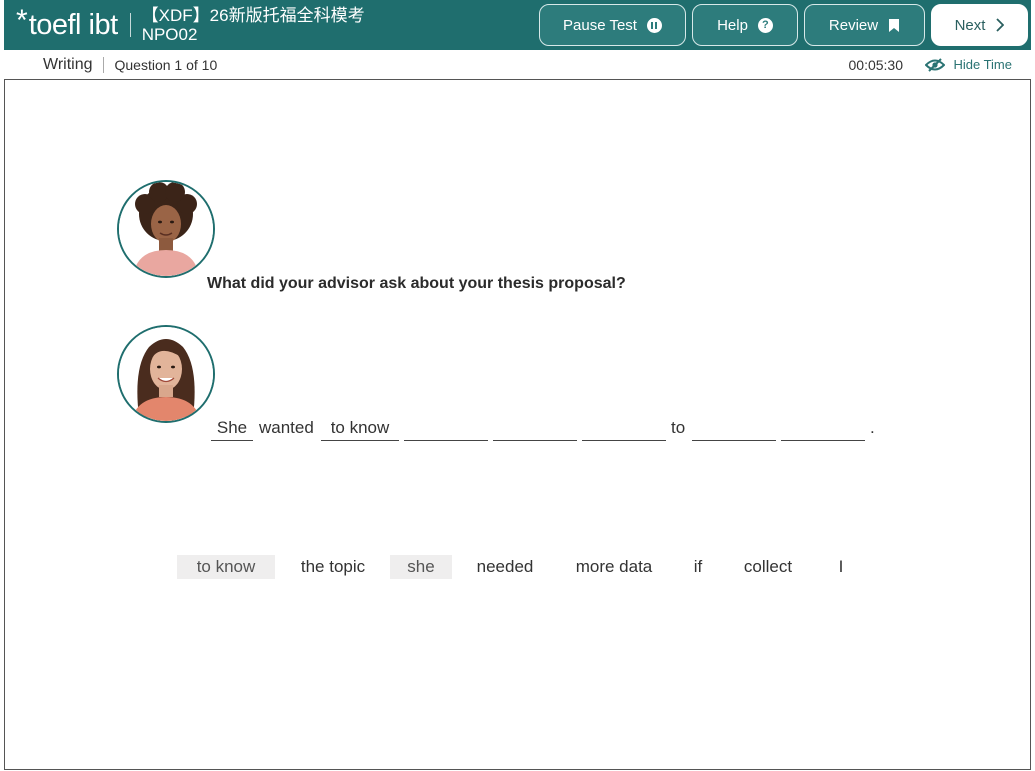  I want to click on next-button: Next, so click(979, 25).